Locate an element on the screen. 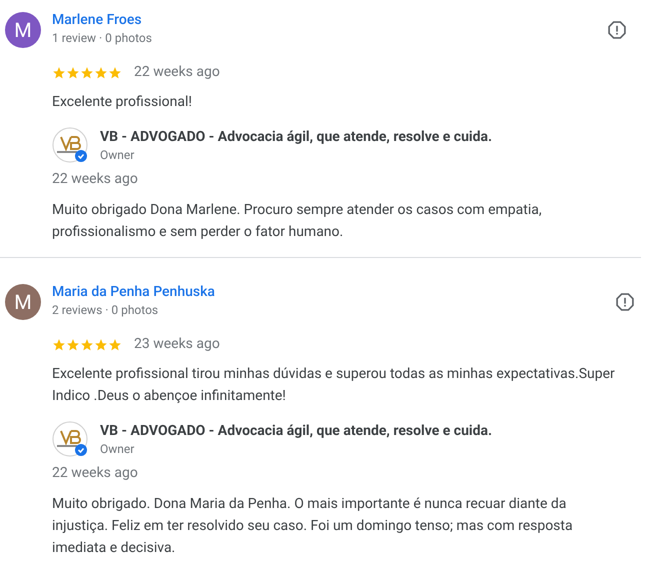 The image size is (649, 562). review-text: Excelente profissional tirou minhas dúvidas e superou todas as minhas expectativas.Super Indico .Deus o abençoe infinitamente! is located at coordinates (334, 385).